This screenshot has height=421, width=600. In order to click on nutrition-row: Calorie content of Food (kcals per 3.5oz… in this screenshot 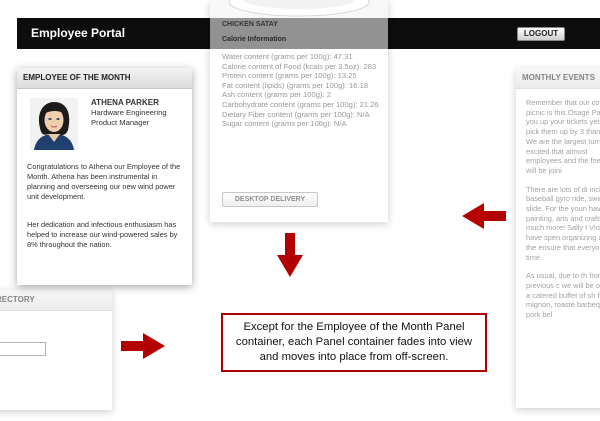, I will do `click(299, 66)`.